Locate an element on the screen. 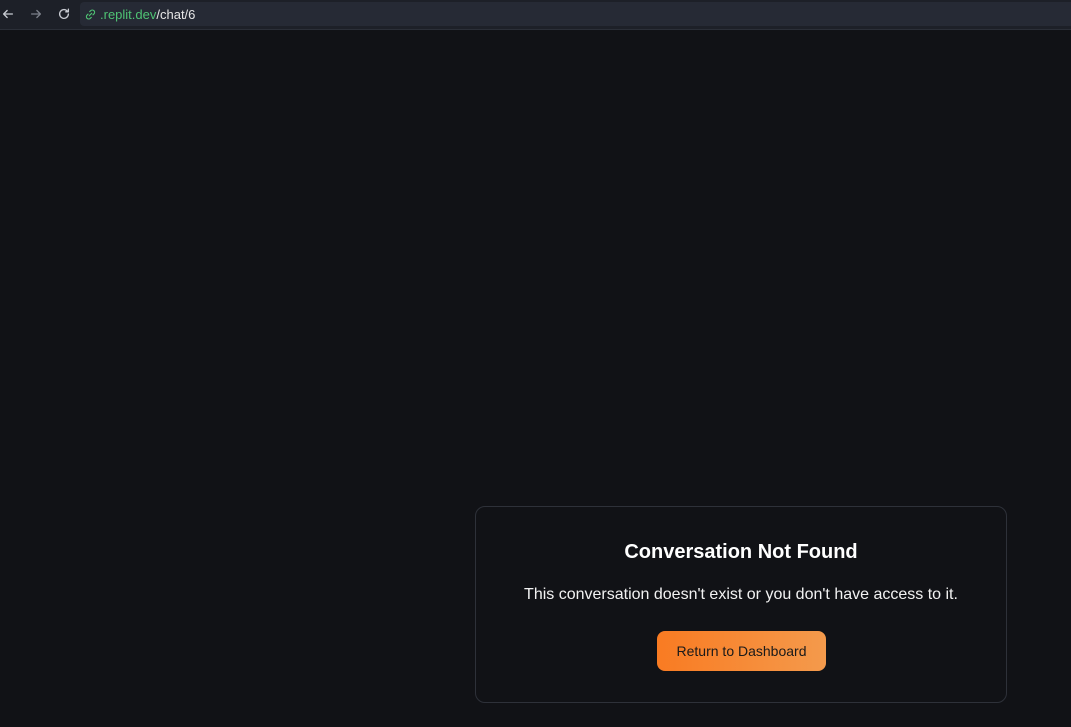 This screenshot has width=1071, height=727. browser-toolbar: .replit.dev/chat/6 is located at coordinates (535, 15).